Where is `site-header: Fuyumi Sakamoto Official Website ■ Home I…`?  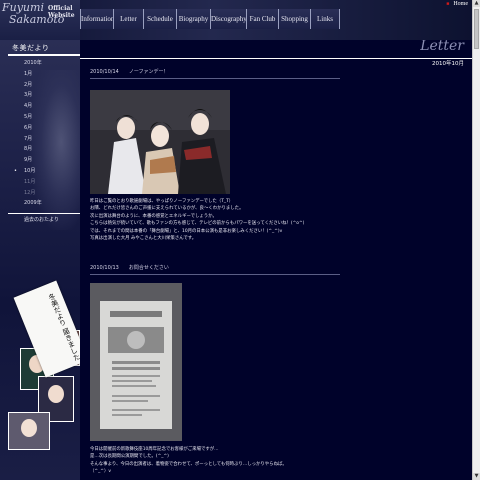 site-header: Fuyumi Sakamoto Official Website ■ Home I… is located at coordinates (236, 20).